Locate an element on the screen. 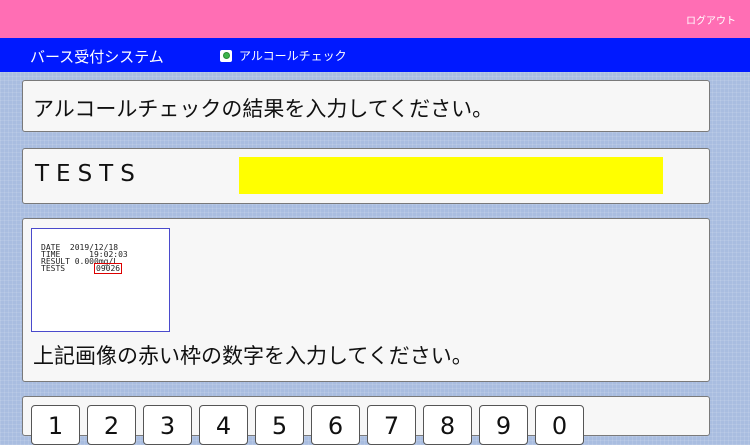 This screenshot has width=750, height=445. tests-input is located at coordinates (451, 175).